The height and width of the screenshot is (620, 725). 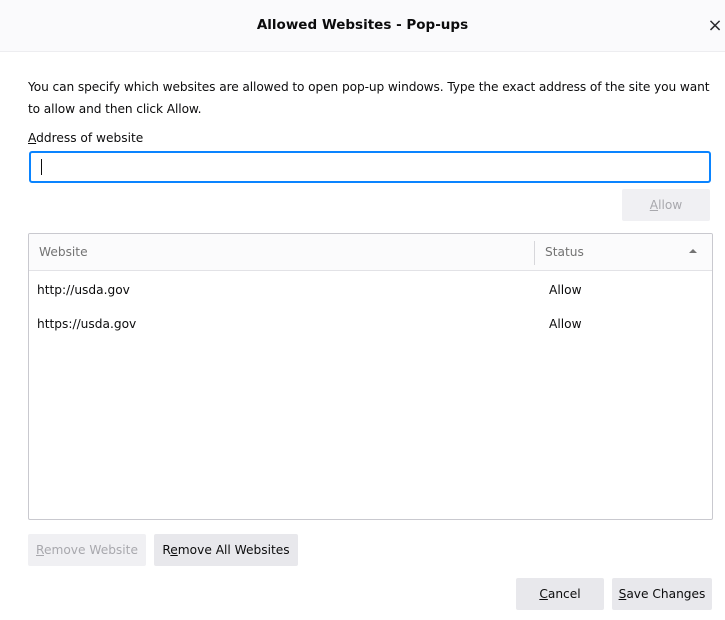 I want to click on list-header: Website Status, so click(x=370, y=252).